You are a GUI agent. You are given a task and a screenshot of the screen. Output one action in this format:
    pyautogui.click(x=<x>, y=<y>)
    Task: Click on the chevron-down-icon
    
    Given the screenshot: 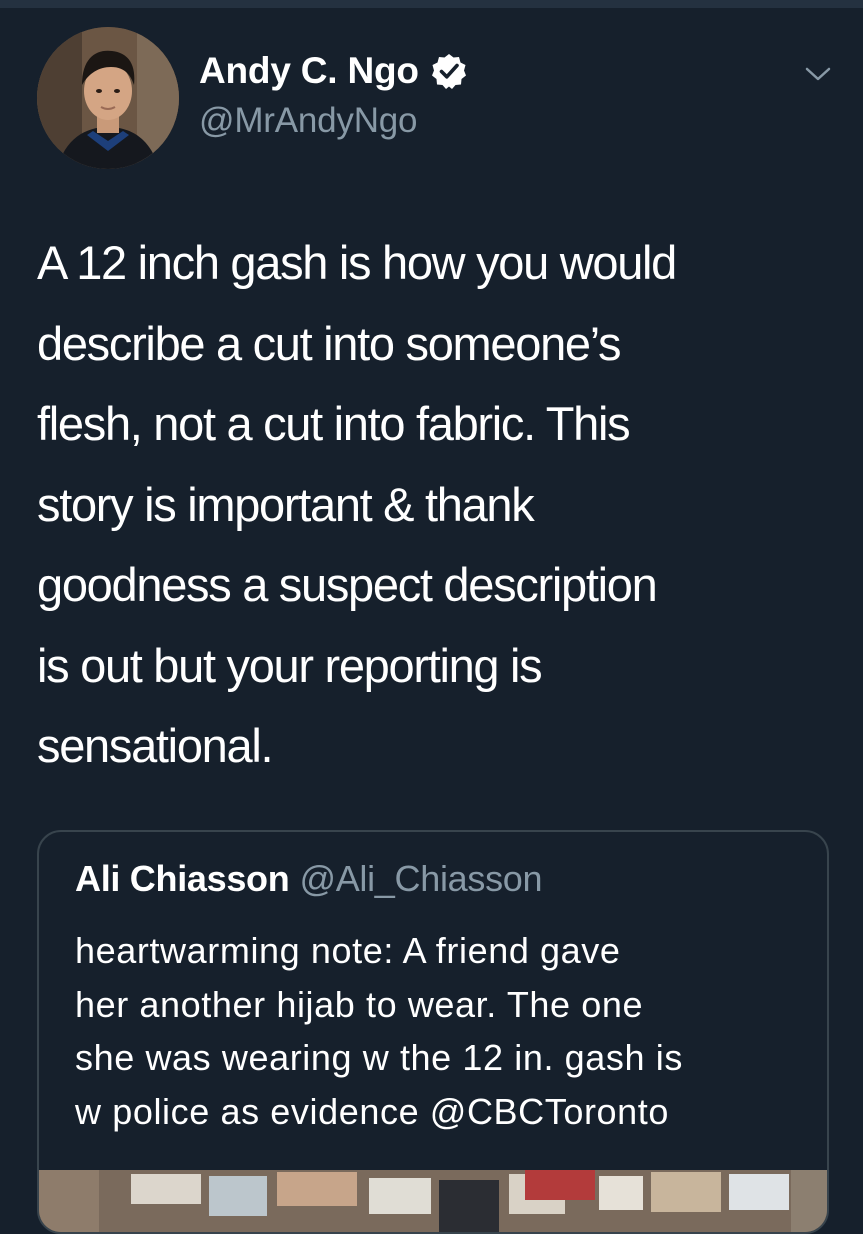 What is the action you would take?
    pyautogui.click(x=818, y=76)
    